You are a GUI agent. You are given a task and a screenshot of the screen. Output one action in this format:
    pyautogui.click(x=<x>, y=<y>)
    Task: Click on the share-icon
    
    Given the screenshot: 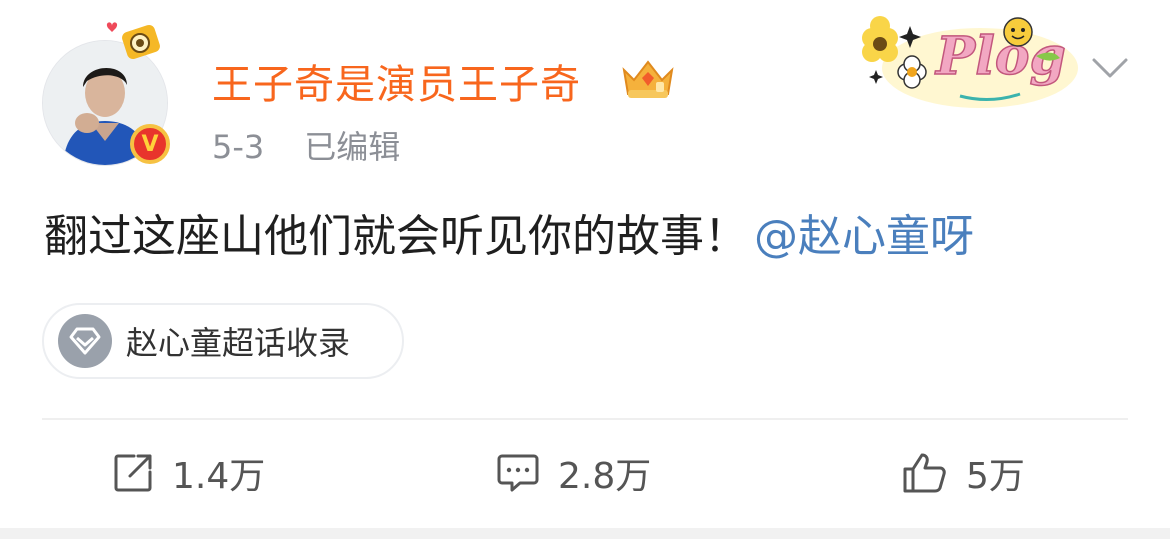 What is the action you would take?
    pyautogui.click(x=133, y=473)
    